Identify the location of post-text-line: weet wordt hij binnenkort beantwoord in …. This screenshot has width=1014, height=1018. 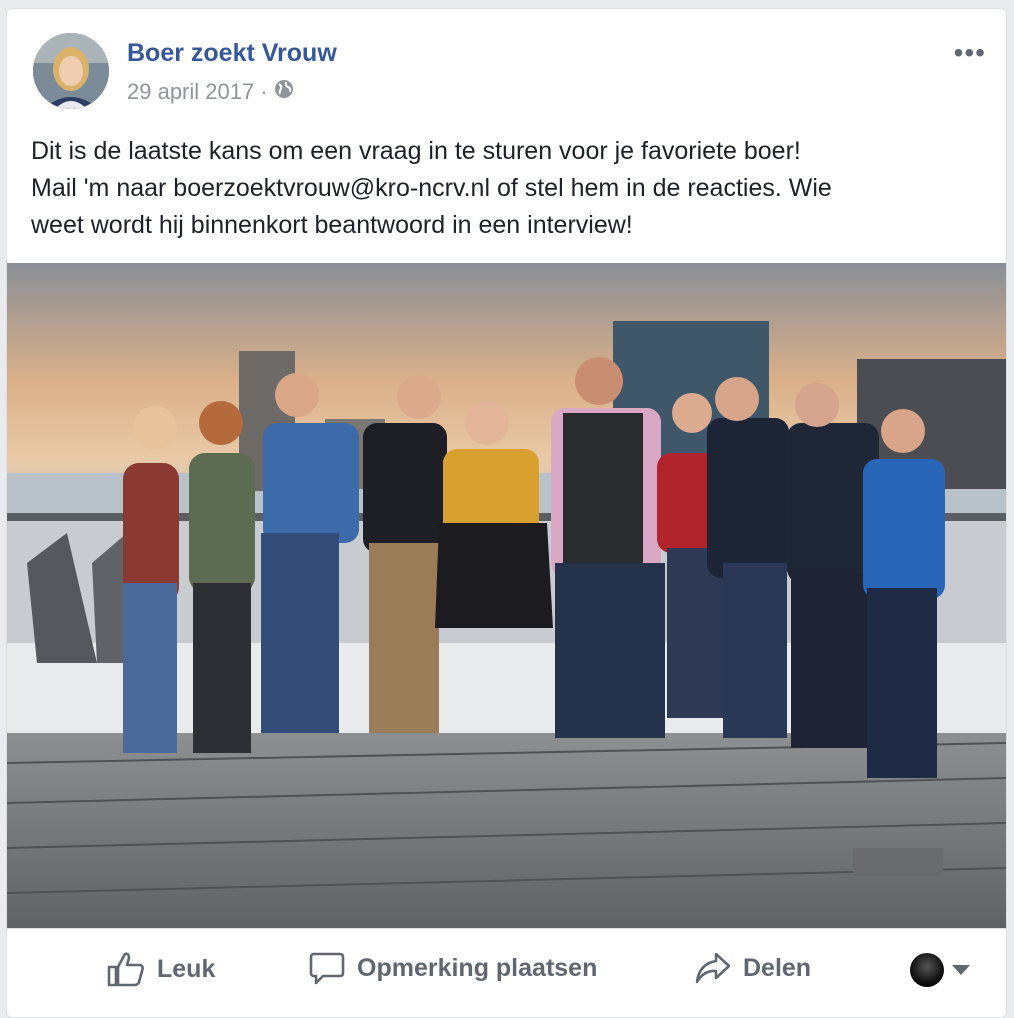
(332, 225).